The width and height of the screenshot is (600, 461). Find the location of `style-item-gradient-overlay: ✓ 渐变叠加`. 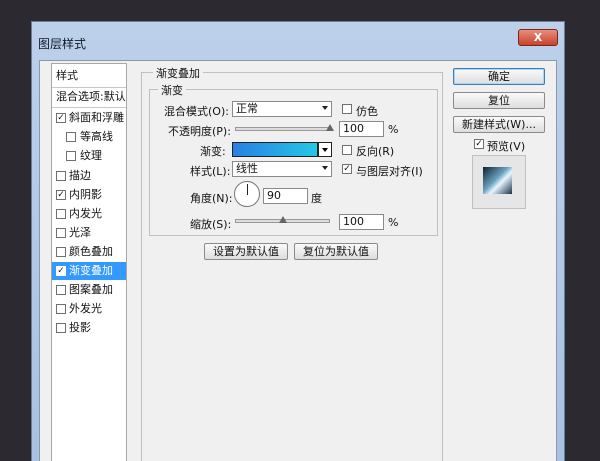

style-item-gradient-overlay: ✓ 渐变叠加 is located at coordinates (89, 271).